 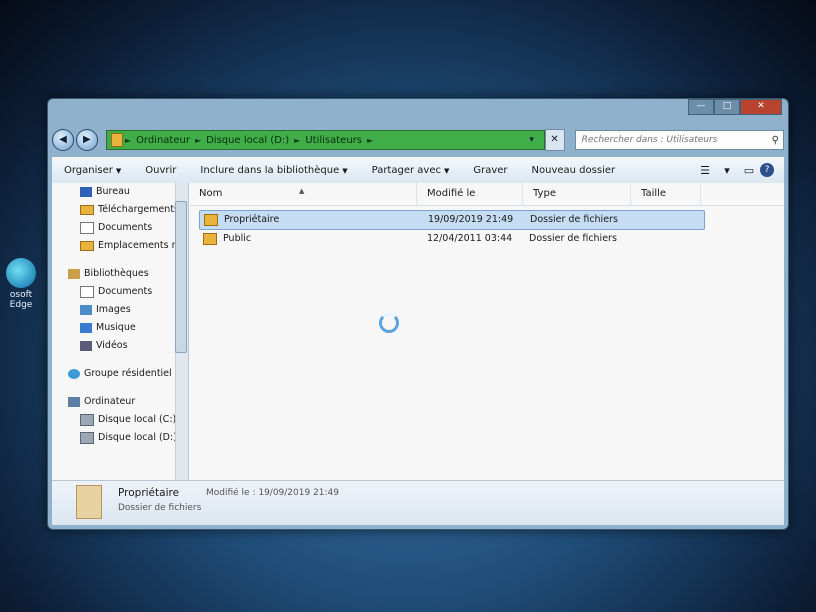 What do you see at coordinates (701, 107) in the screenshot?
I see `minimize-button: —` at bounding box center [701, 107].